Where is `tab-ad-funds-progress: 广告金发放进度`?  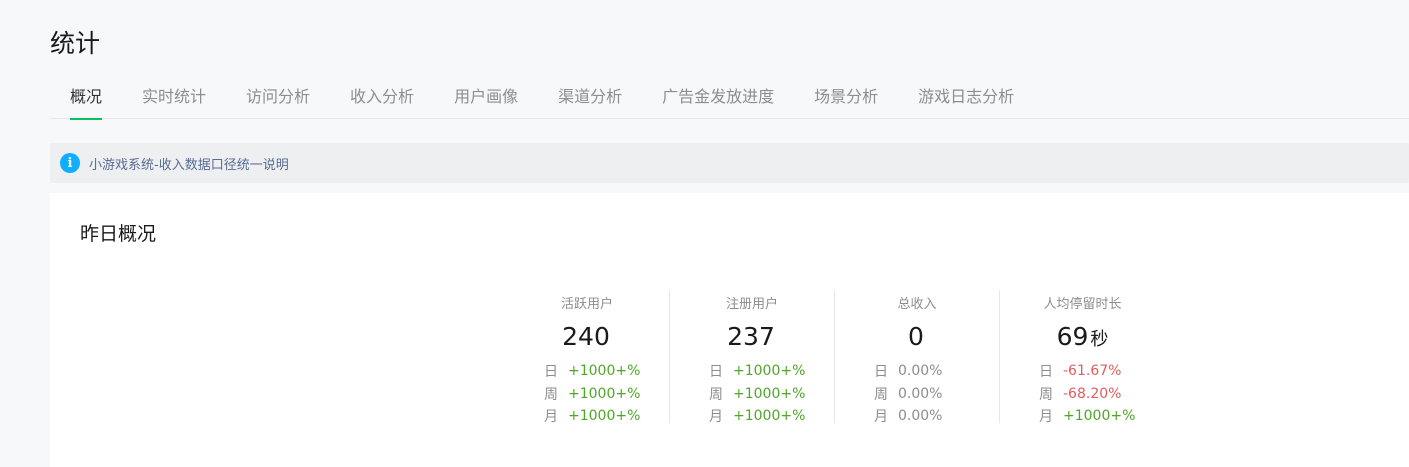
tab-ad-funds-progress: 广告金发放进度 is located at coordinates (718, 97).